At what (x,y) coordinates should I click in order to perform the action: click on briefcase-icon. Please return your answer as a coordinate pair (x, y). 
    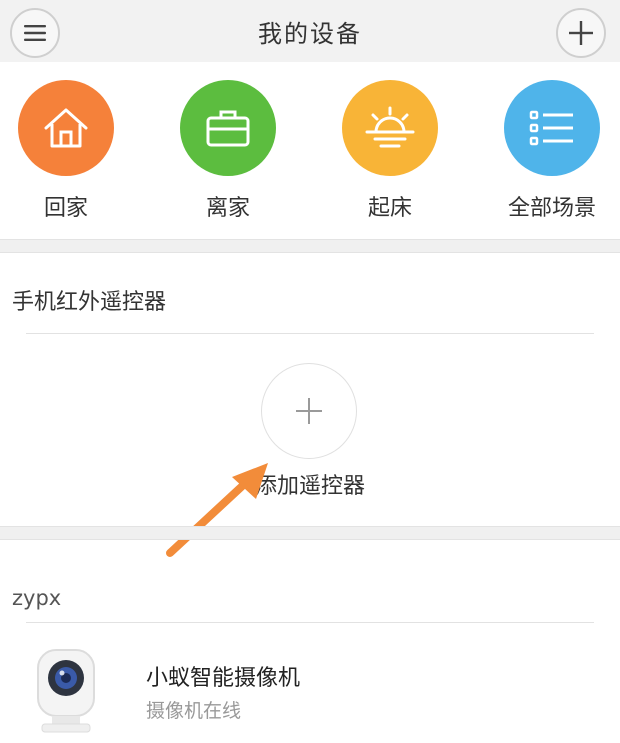
    Looking at the image, I should click on (228, 128).